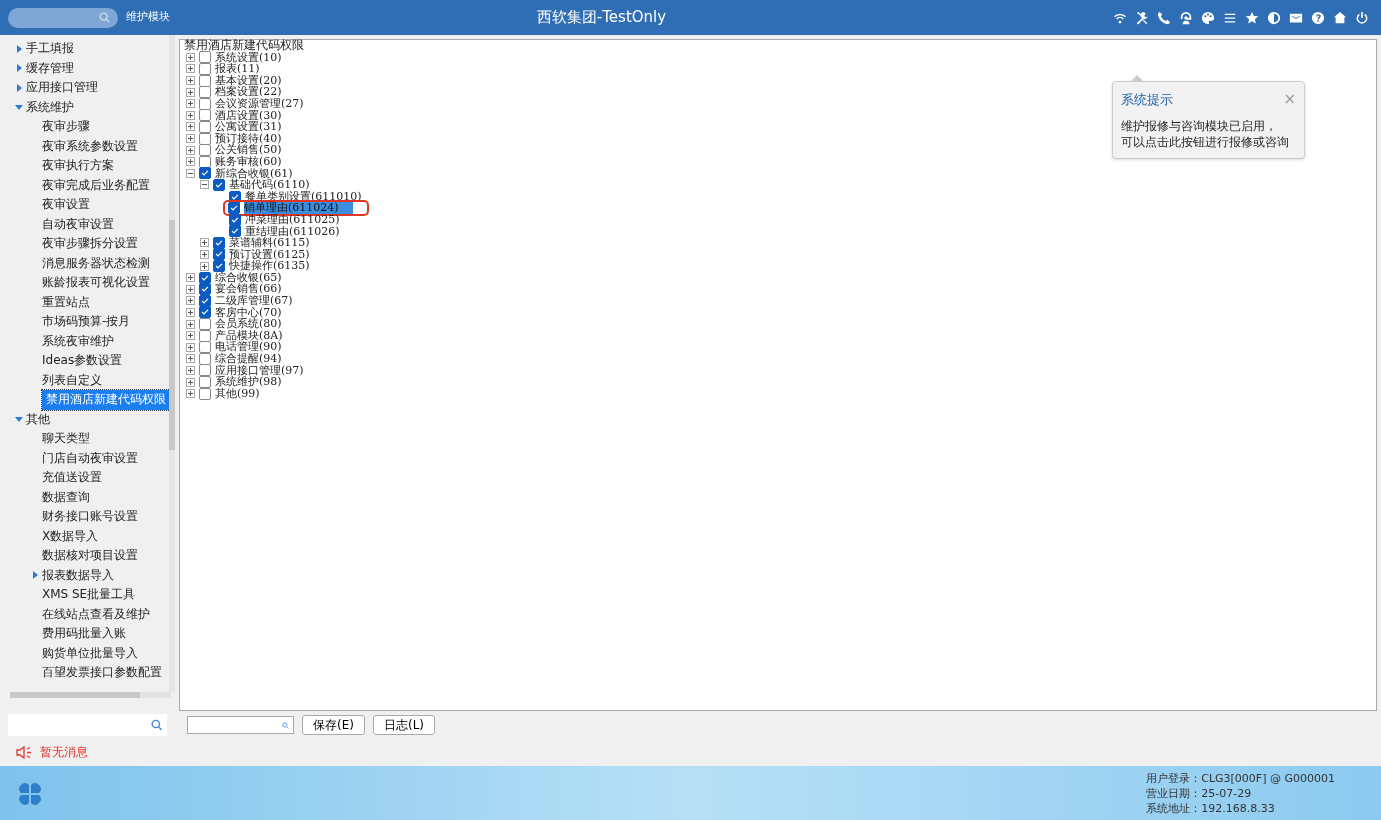  What do you see at coordinates (248, 347) in the screenshot?
I see `tree-node-label: 电话管理(90)` at bounding box center [248, 347].